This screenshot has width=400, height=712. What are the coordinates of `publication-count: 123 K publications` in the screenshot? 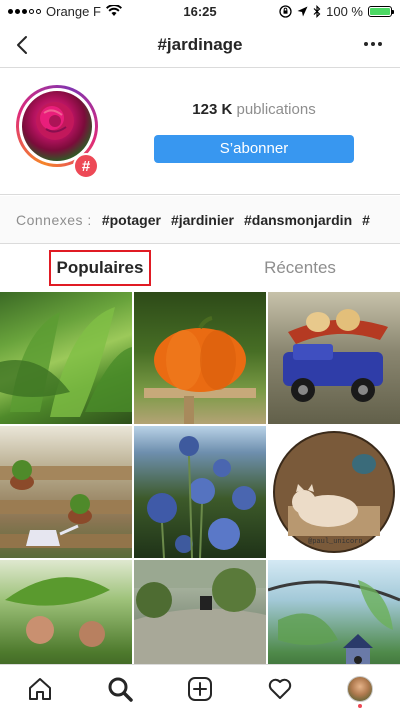 It's located at (254, 109).